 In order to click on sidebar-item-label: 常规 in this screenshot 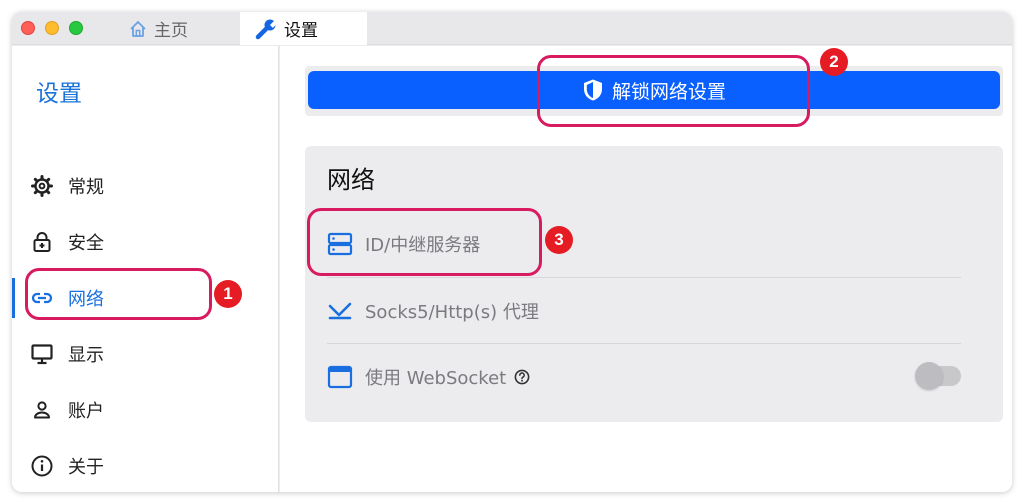, I will do `click(86, 187)`.